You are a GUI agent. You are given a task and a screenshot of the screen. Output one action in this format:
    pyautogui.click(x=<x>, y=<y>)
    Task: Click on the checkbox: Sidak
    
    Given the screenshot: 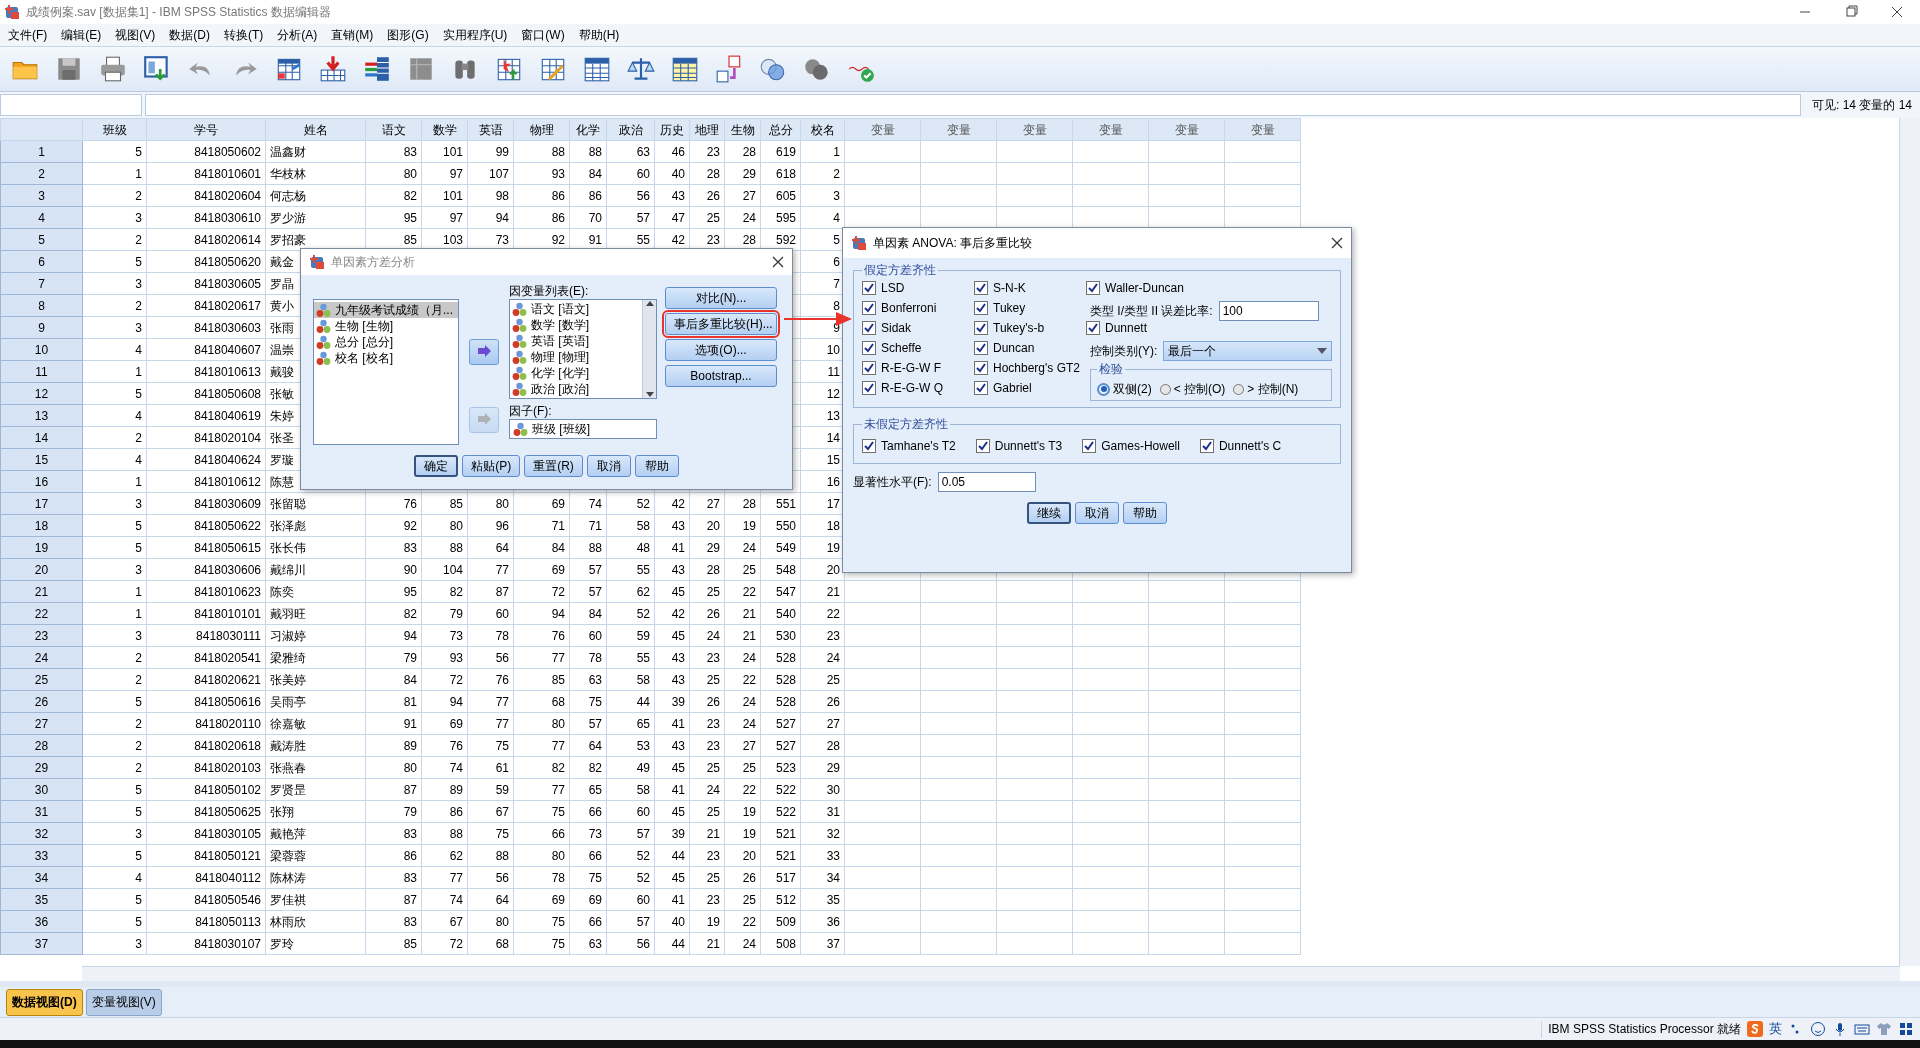 What is the action you would take?
    pyautogui.click(x=918, y=328)
    